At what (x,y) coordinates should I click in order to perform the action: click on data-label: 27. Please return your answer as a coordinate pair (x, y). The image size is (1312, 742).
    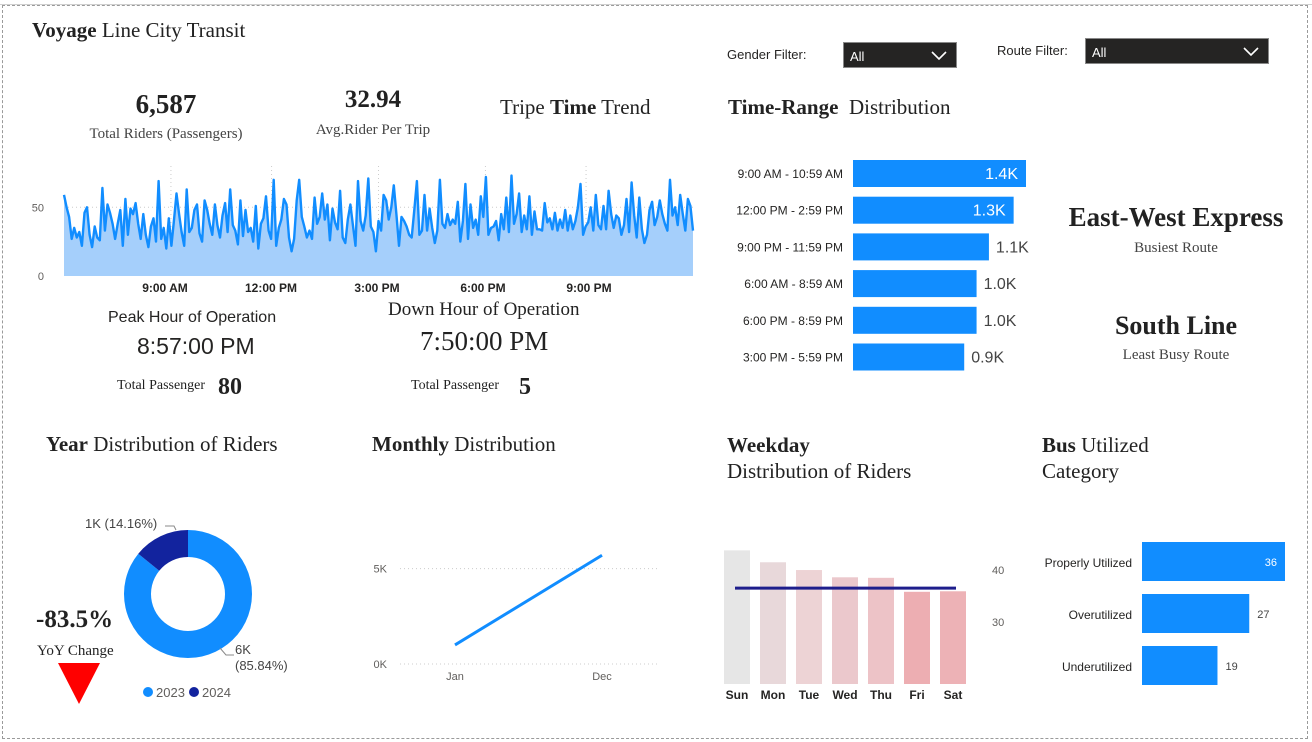
    Looking at the image, I should click on (1263, 615).